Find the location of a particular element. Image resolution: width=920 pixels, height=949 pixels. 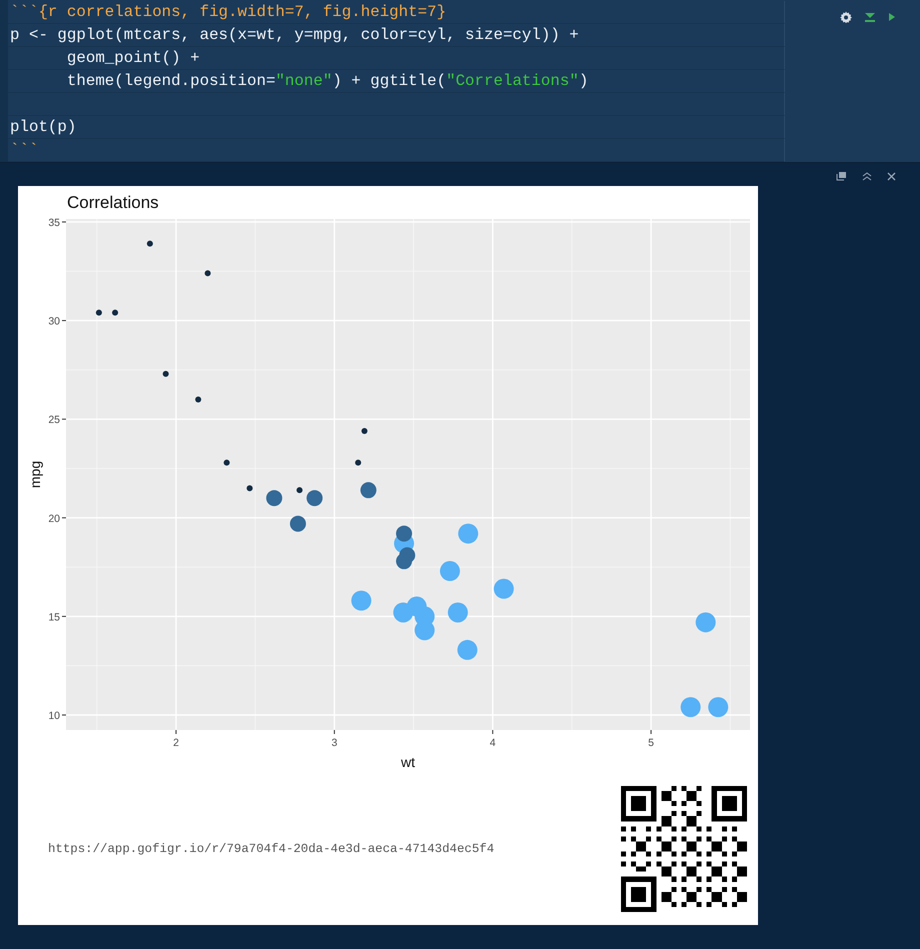

y-tick-label: 10 is located at coordinates (54, 716).